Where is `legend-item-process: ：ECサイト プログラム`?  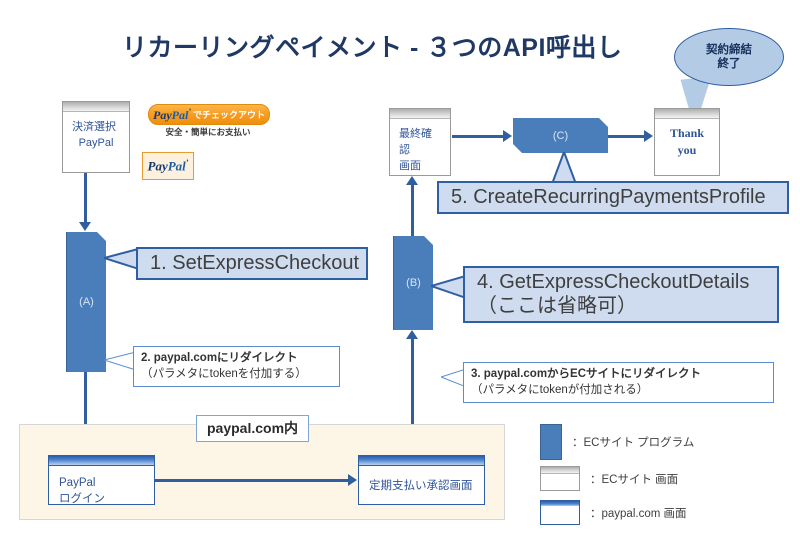
legend-item-process: ：ECサイト プログラム is located at coordinates (617, 442).